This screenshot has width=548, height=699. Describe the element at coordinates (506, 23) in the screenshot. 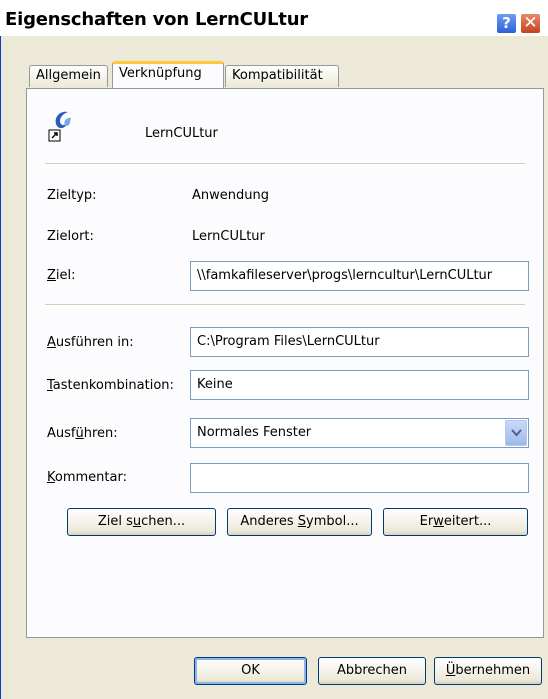

I see `help-button: ?` at that location.